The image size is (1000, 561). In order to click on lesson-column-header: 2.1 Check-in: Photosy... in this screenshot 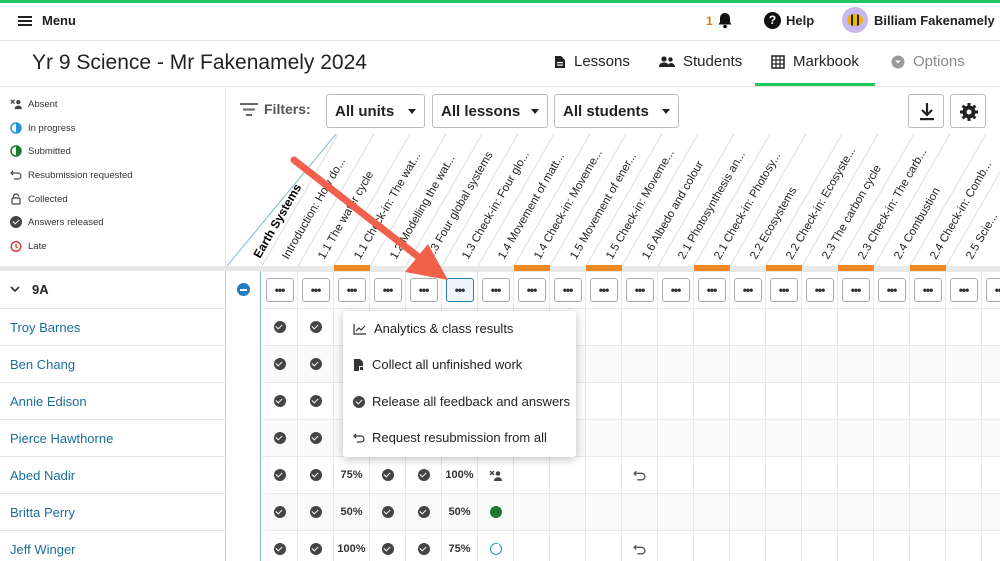, I will do `click(747, 206)`.